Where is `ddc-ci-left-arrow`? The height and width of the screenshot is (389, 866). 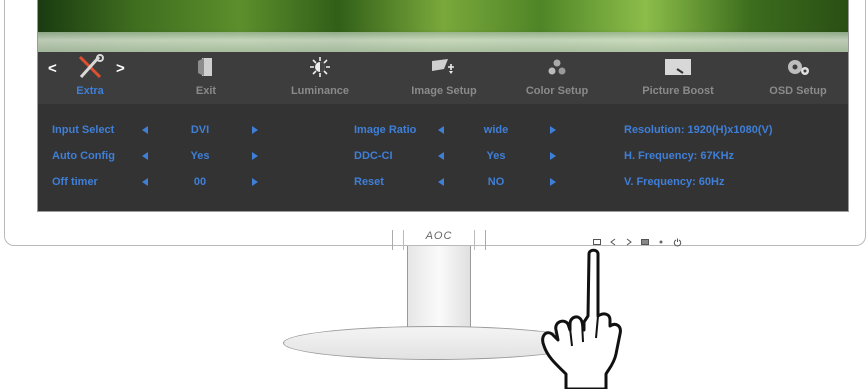
ddc-ci-left-arrow is located at coordinates (441, 156).